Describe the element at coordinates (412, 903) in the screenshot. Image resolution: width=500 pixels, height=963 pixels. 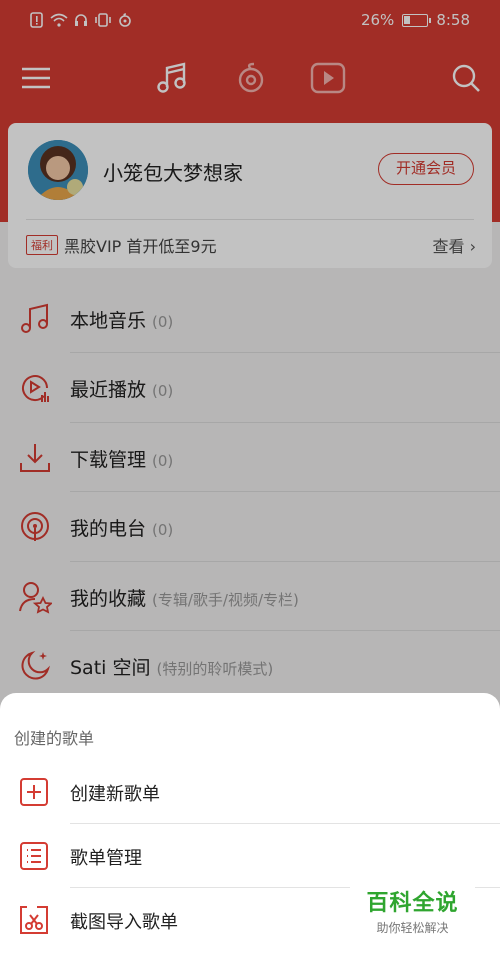
I see `watermark-title: 百科全说` at that location.